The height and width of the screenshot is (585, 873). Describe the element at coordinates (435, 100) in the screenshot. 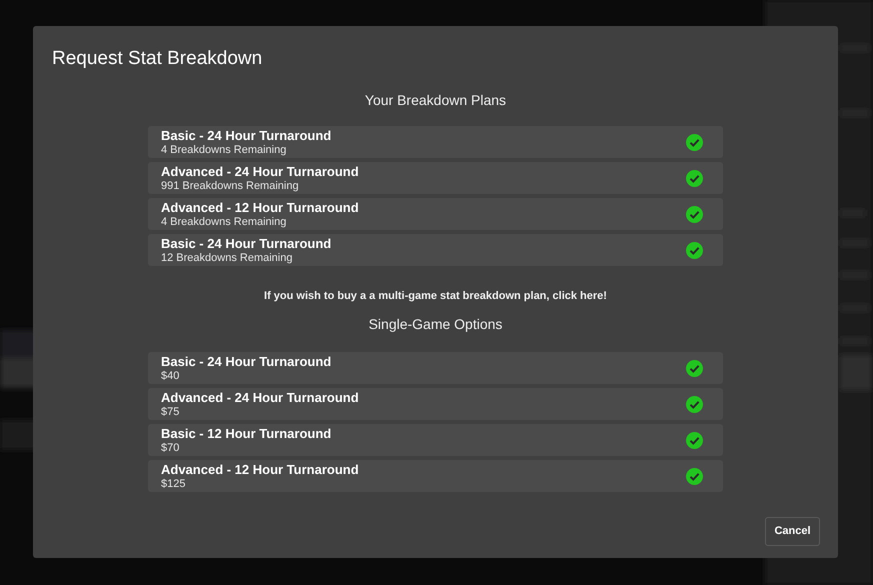

I see `section-heading: Your Breakdown Plans` at that location.